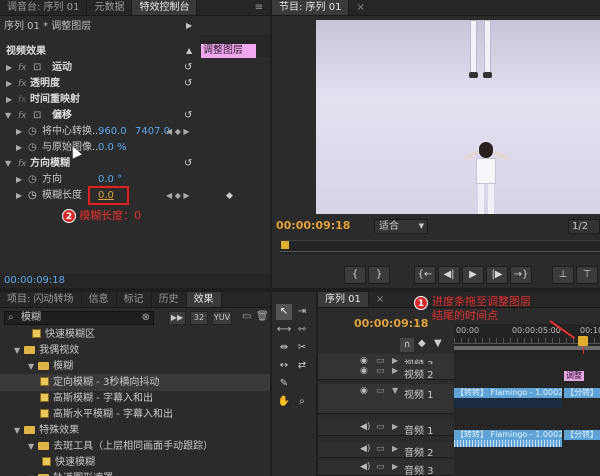  I want to click on effects-folder: ▼ 特殊效果, so click(135, 430).